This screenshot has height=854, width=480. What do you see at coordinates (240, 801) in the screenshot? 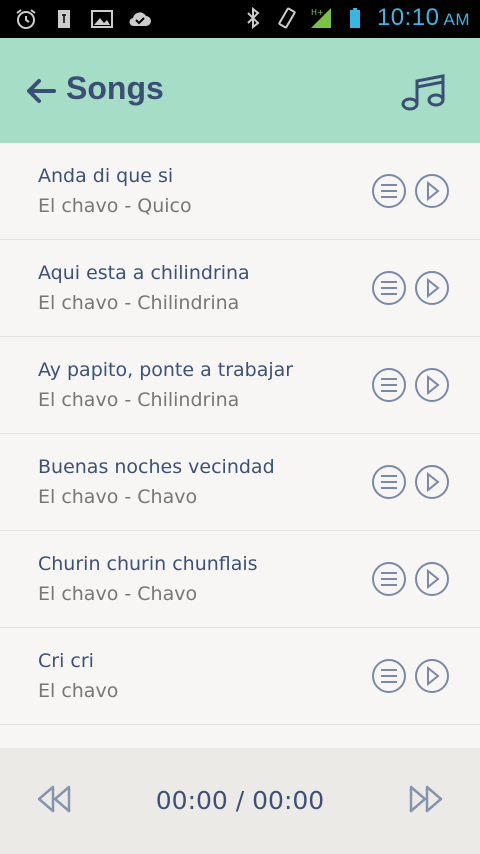
I see `player-bar: 00:00 / 00:00` at bounding box center [240, 801].